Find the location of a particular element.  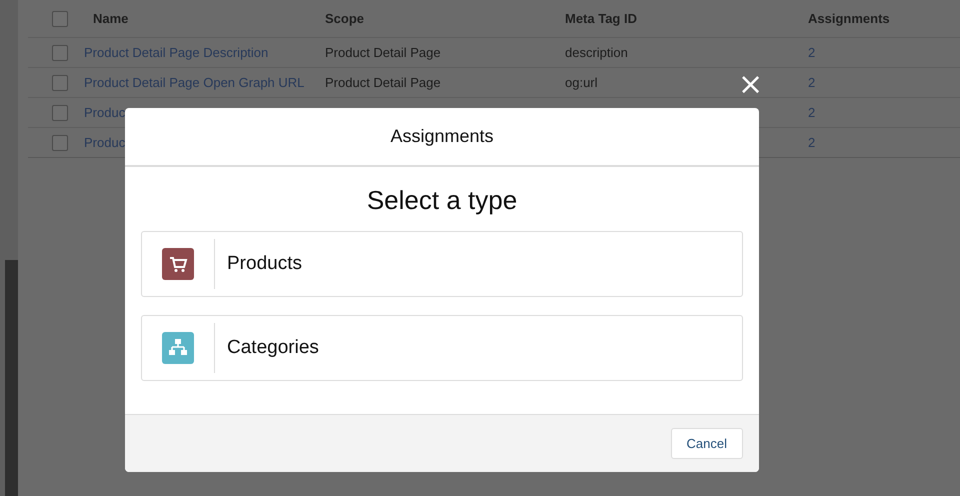

modal-heading: Select a type is located at coordinates (442, 200).